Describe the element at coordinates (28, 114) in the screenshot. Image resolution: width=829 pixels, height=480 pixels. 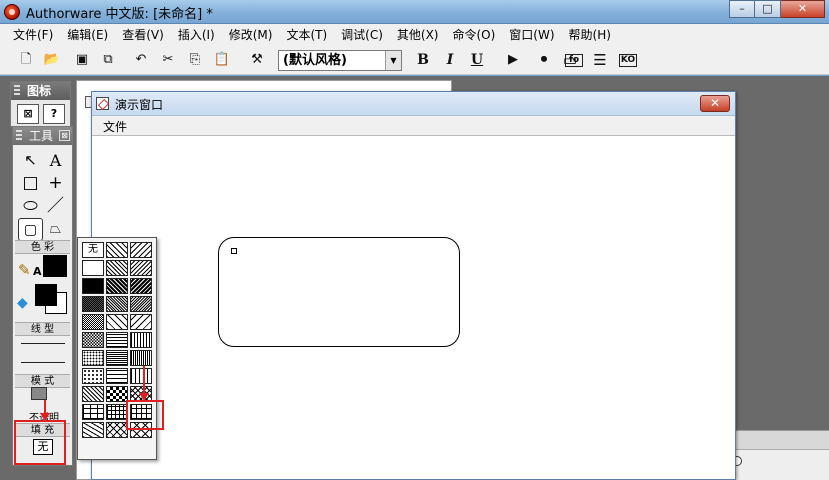
I see `display-icon: ⊠` at that location.